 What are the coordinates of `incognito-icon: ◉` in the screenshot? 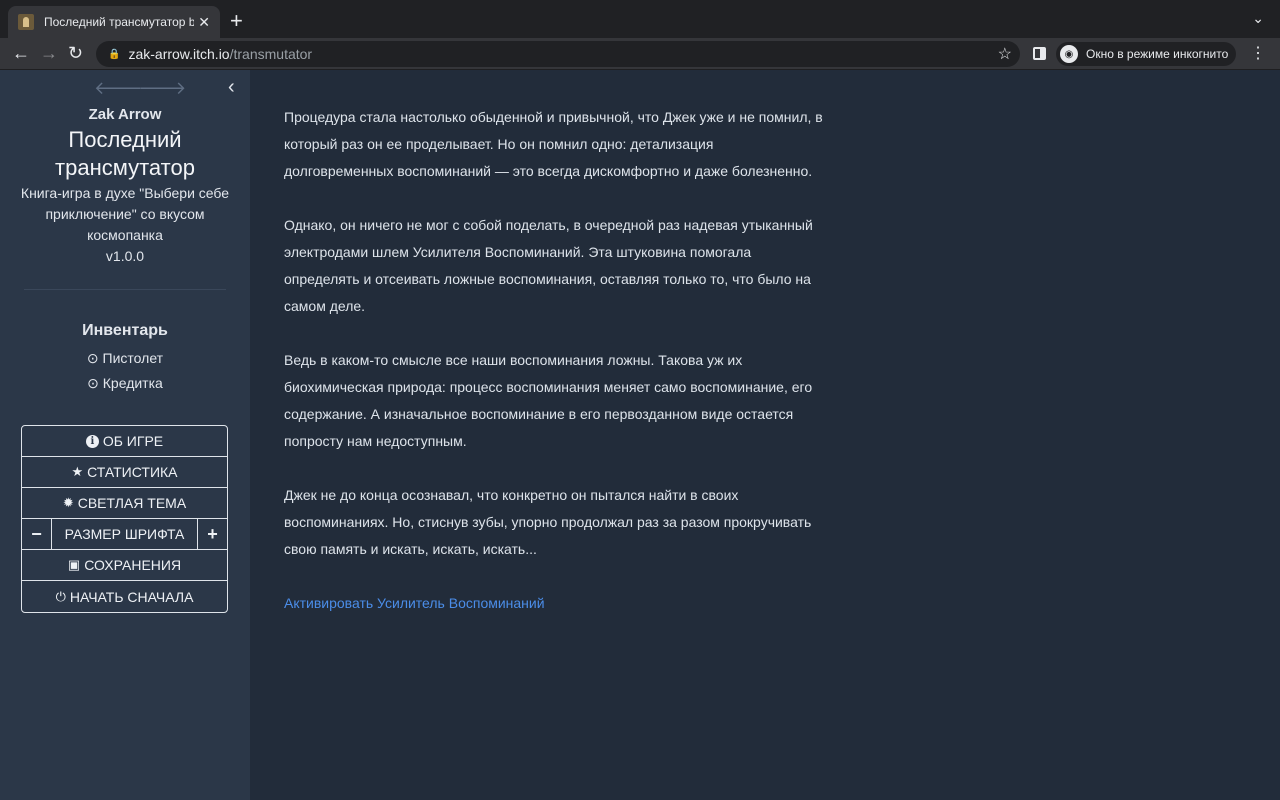 It's located at (1069, 54).